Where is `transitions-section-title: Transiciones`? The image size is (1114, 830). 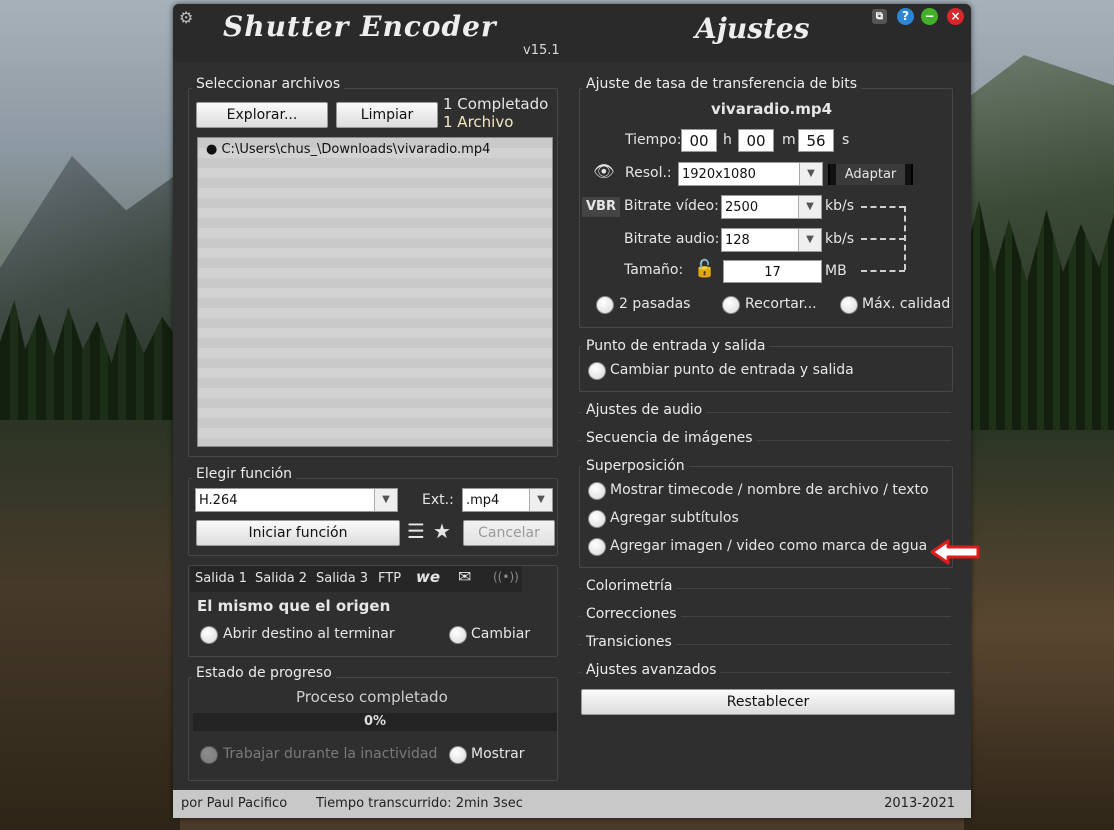
transitions-section-title: Transiciones is located at coordinates (629, 642).